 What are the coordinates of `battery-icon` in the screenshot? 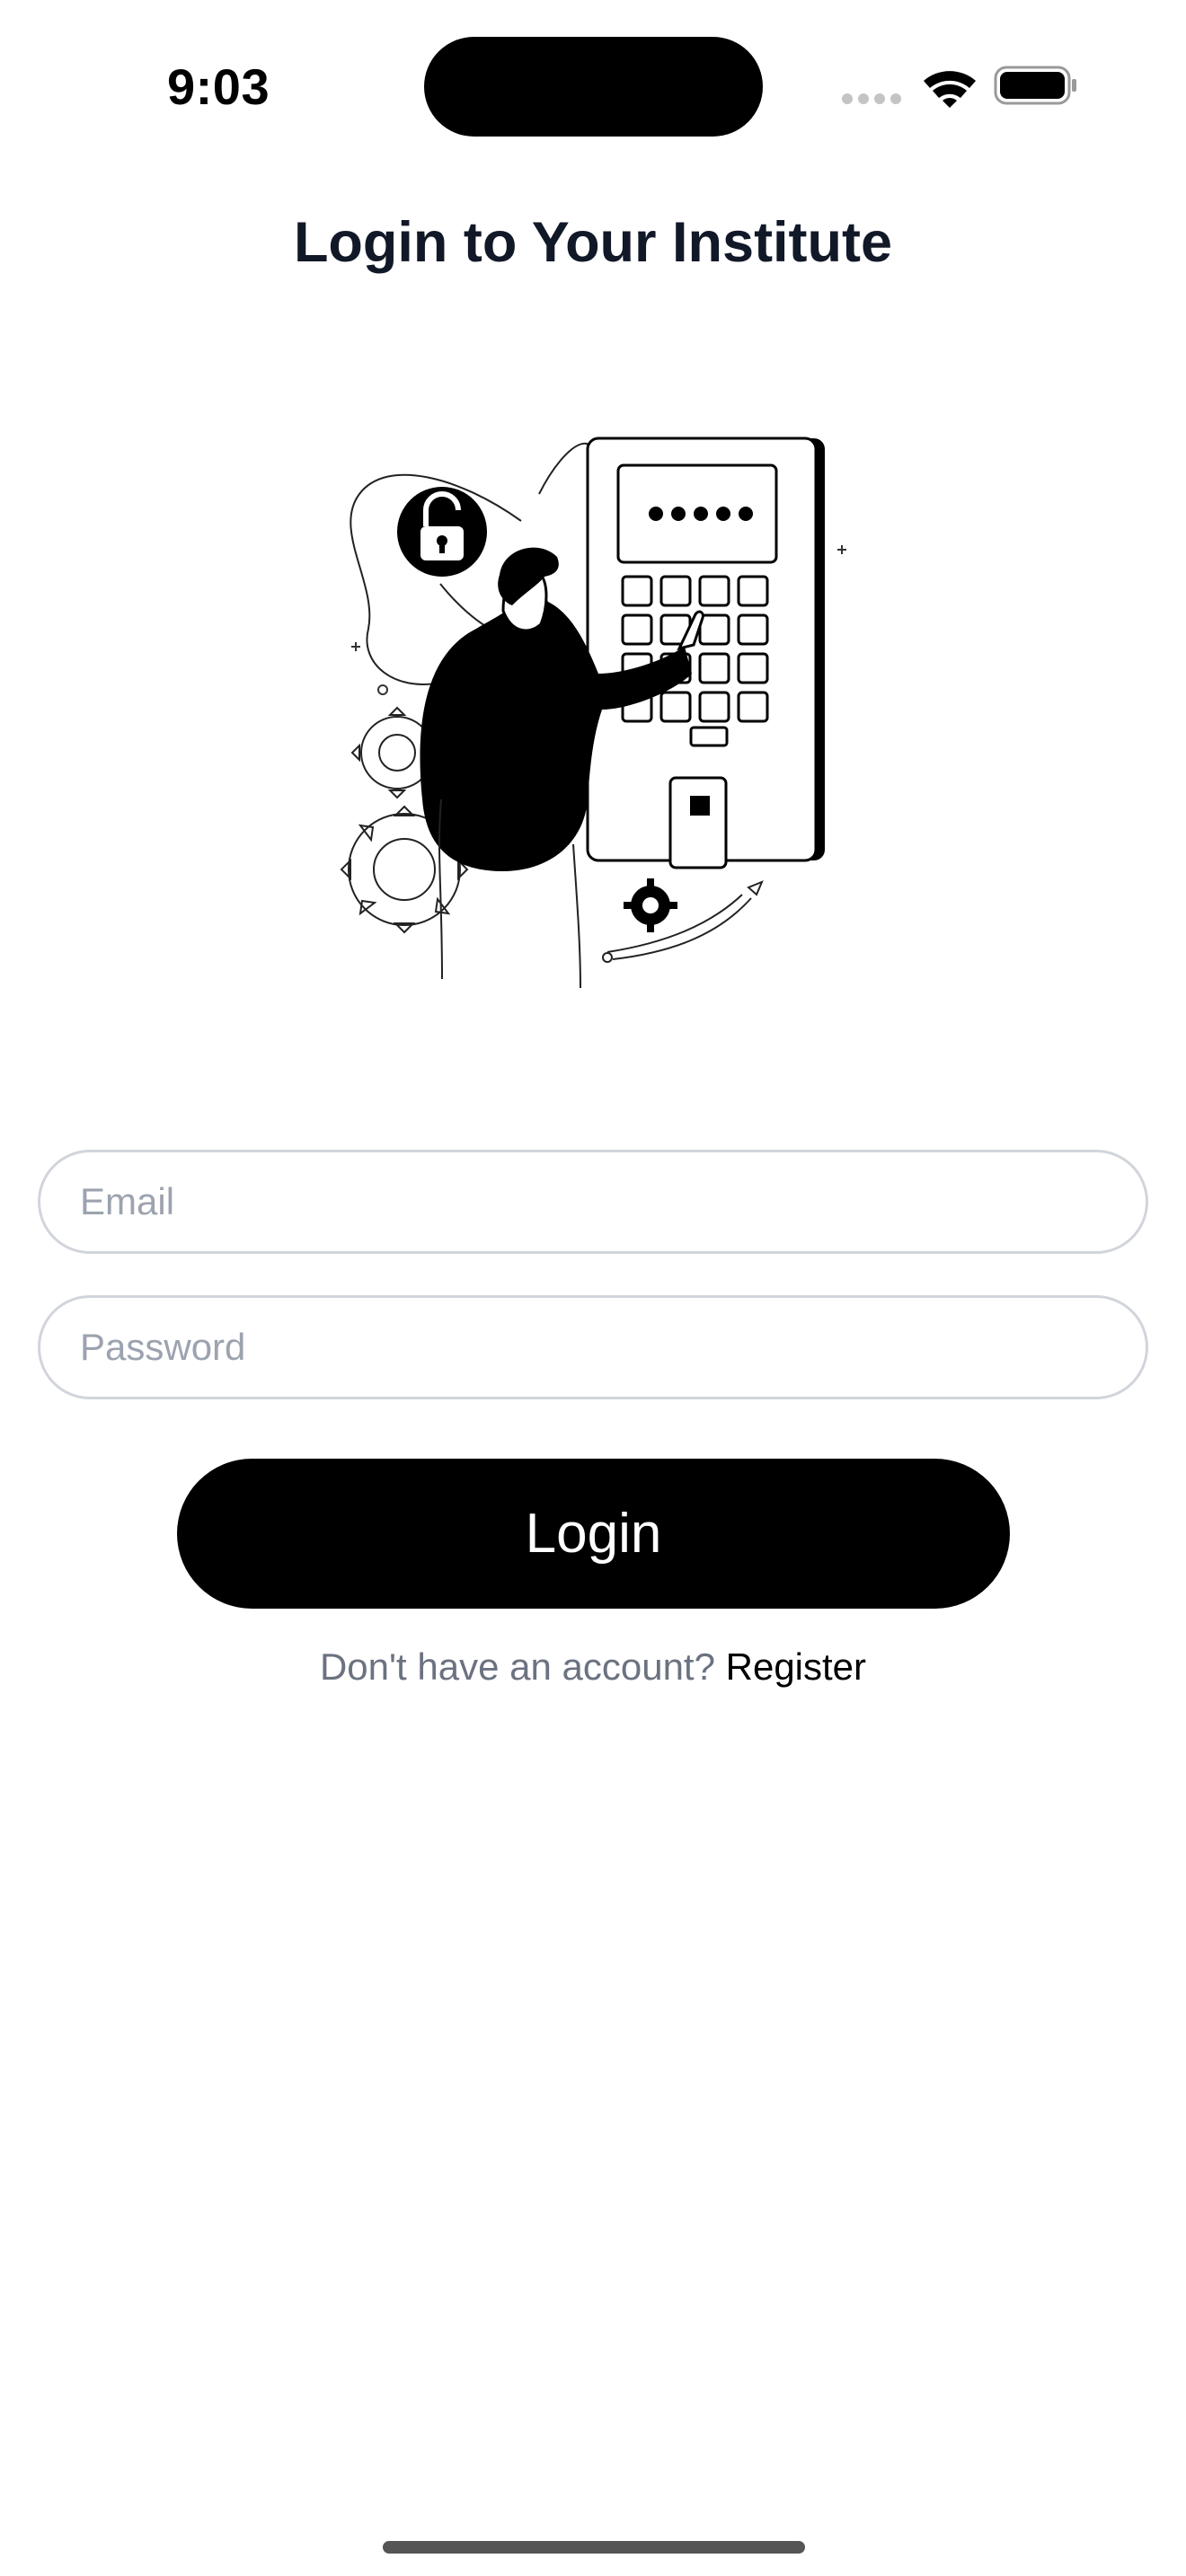 It's located at (1035, 85).